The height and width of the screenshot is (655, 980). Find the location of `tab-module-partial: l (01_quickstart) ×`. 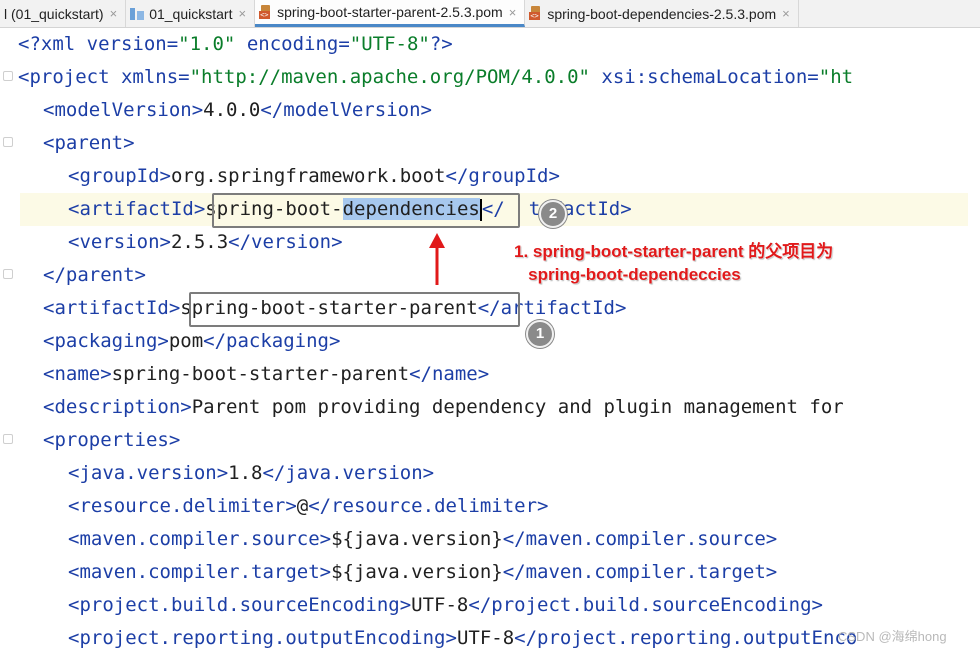

tab-module-partial: l (01_quickstart) × is located at coordinates (63, 13).